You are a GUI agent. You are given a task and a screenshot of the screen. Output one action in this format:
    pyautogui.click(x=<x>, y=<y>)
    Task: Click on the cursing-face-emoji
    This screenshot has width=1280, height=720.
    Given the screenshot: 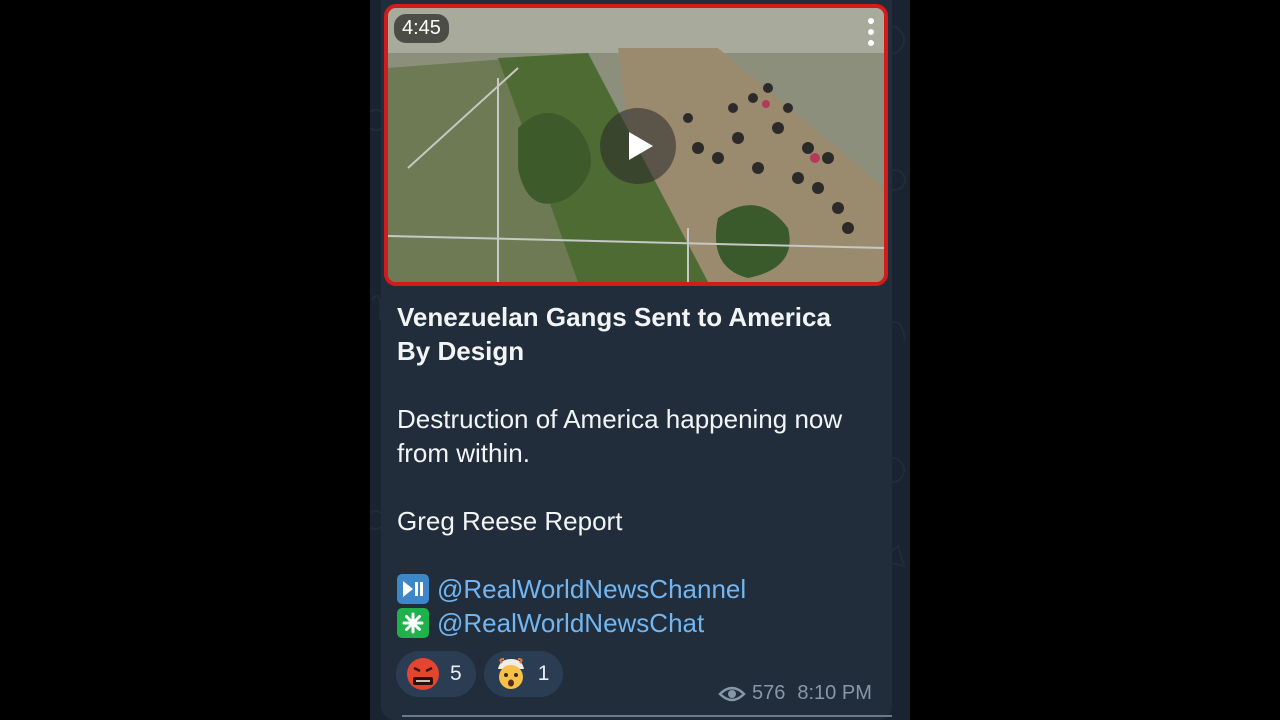 What is the action you would take?
    pyautogui.click(x=423, y=674)
    